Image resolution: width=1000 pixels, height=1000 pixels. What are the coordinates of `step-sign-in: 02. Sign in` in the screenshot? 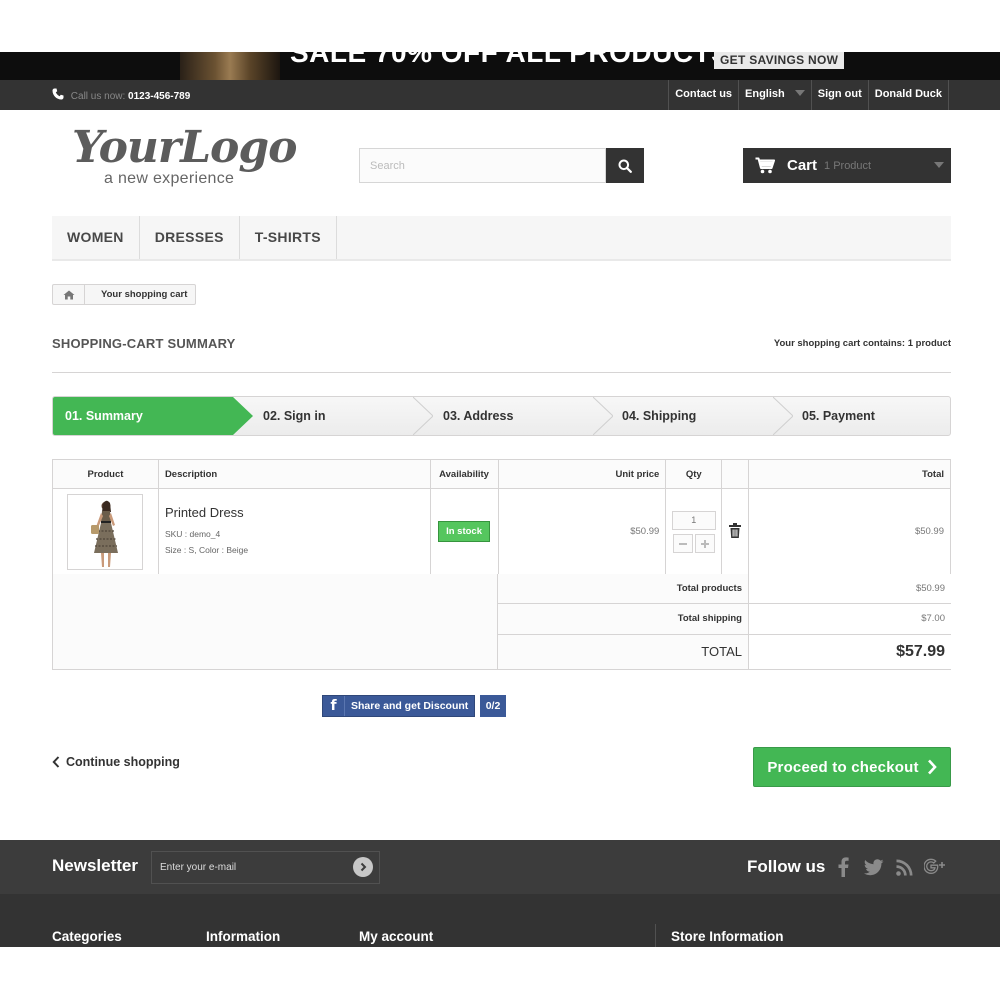 It's located at (294, 416).